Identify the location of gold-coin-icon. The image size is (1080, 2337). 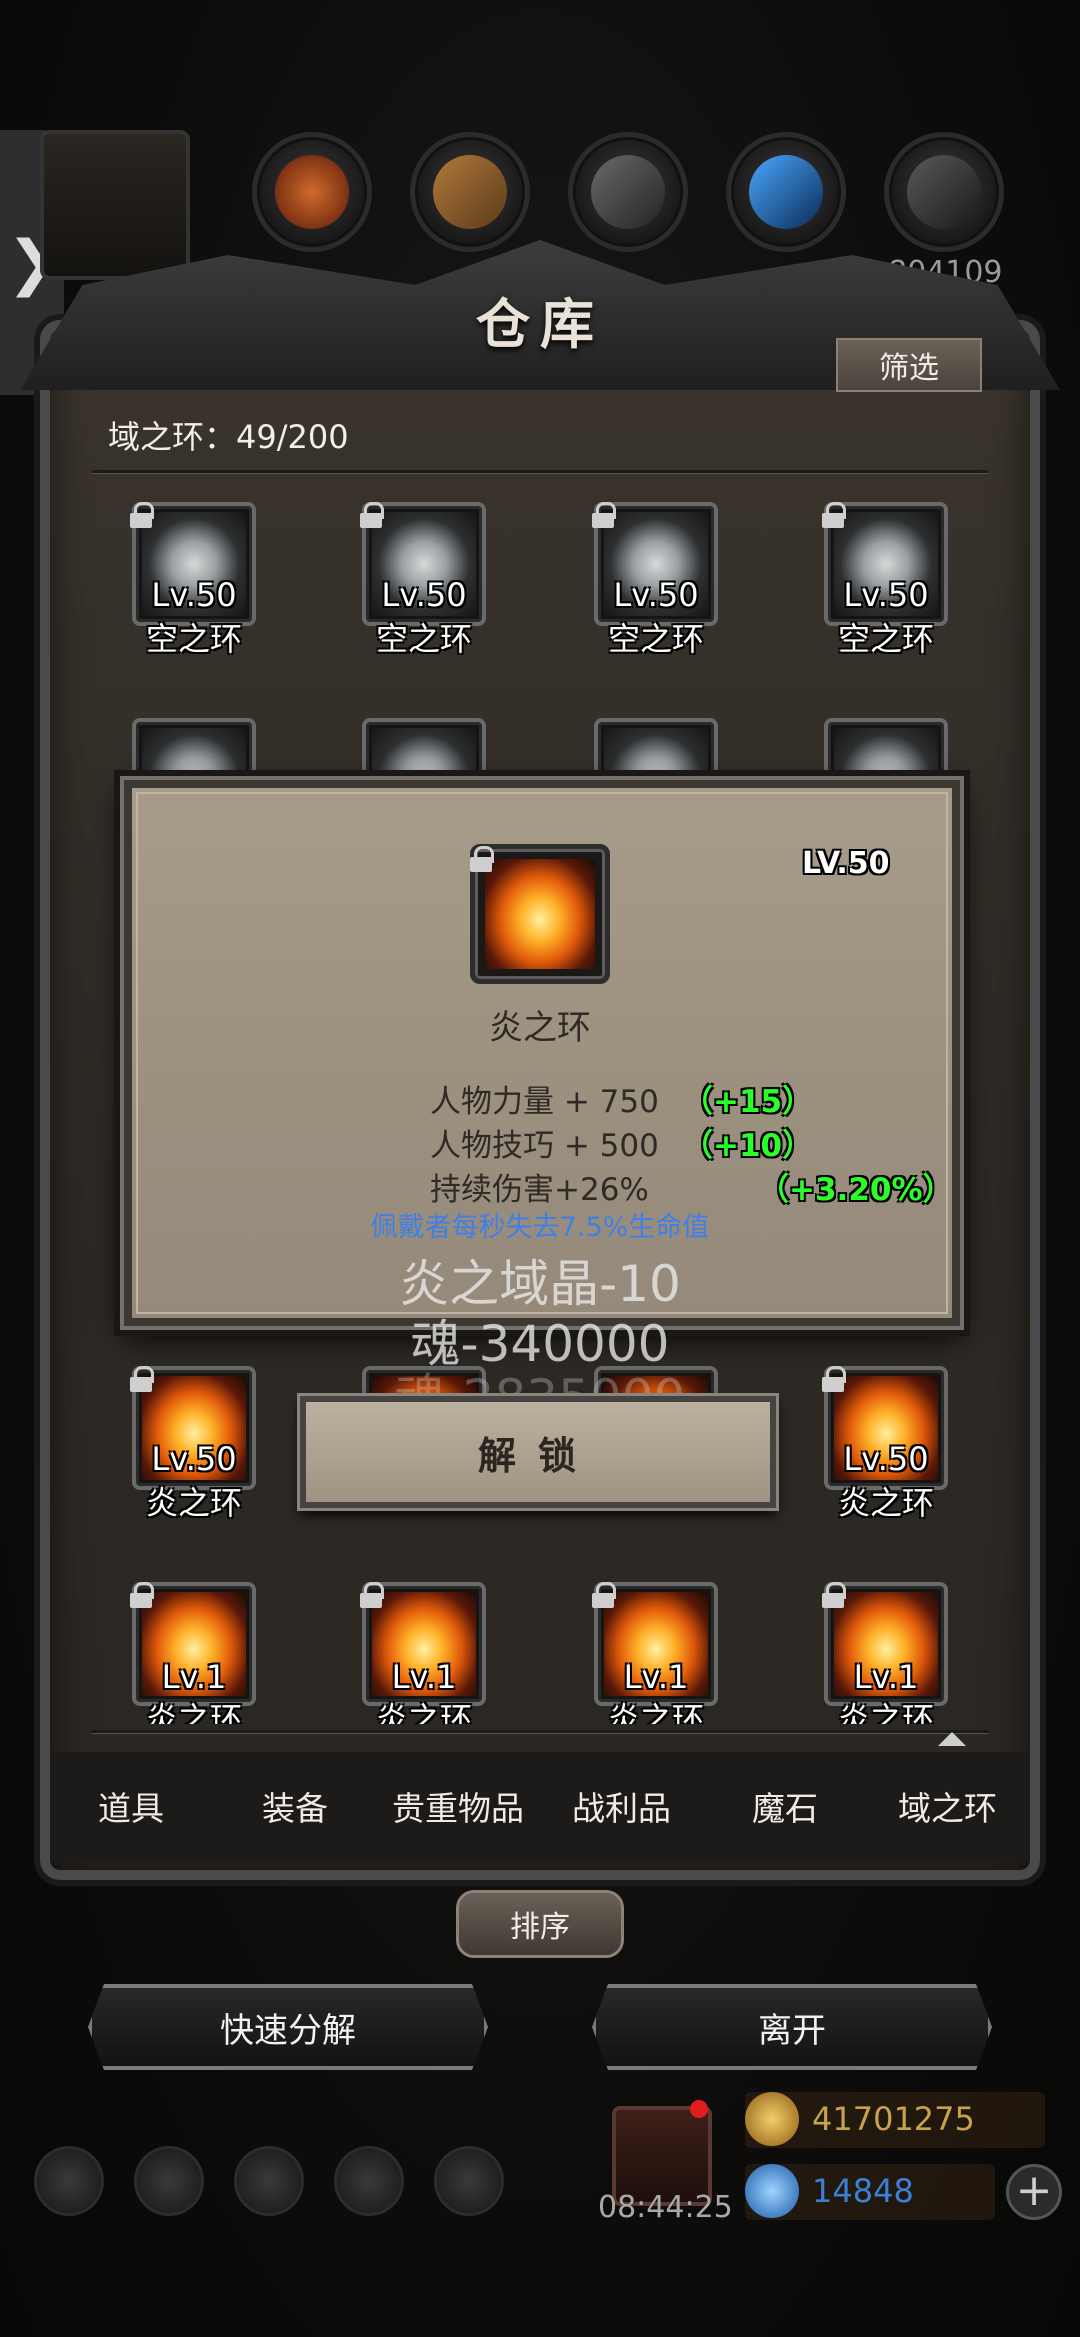
(772, 2119).